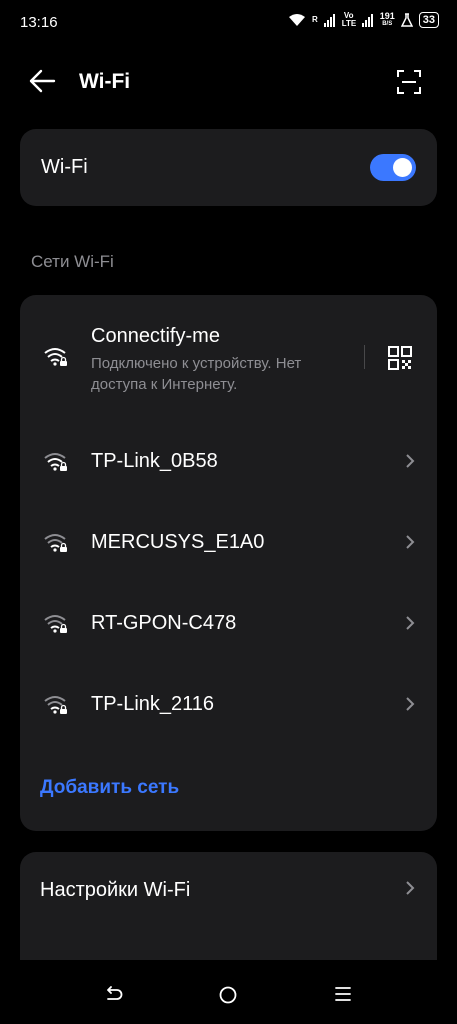  What do you see at coordinates (228, 995) in the screenshot?
I see `home-nav-icon` at bounding box center [228, 995].